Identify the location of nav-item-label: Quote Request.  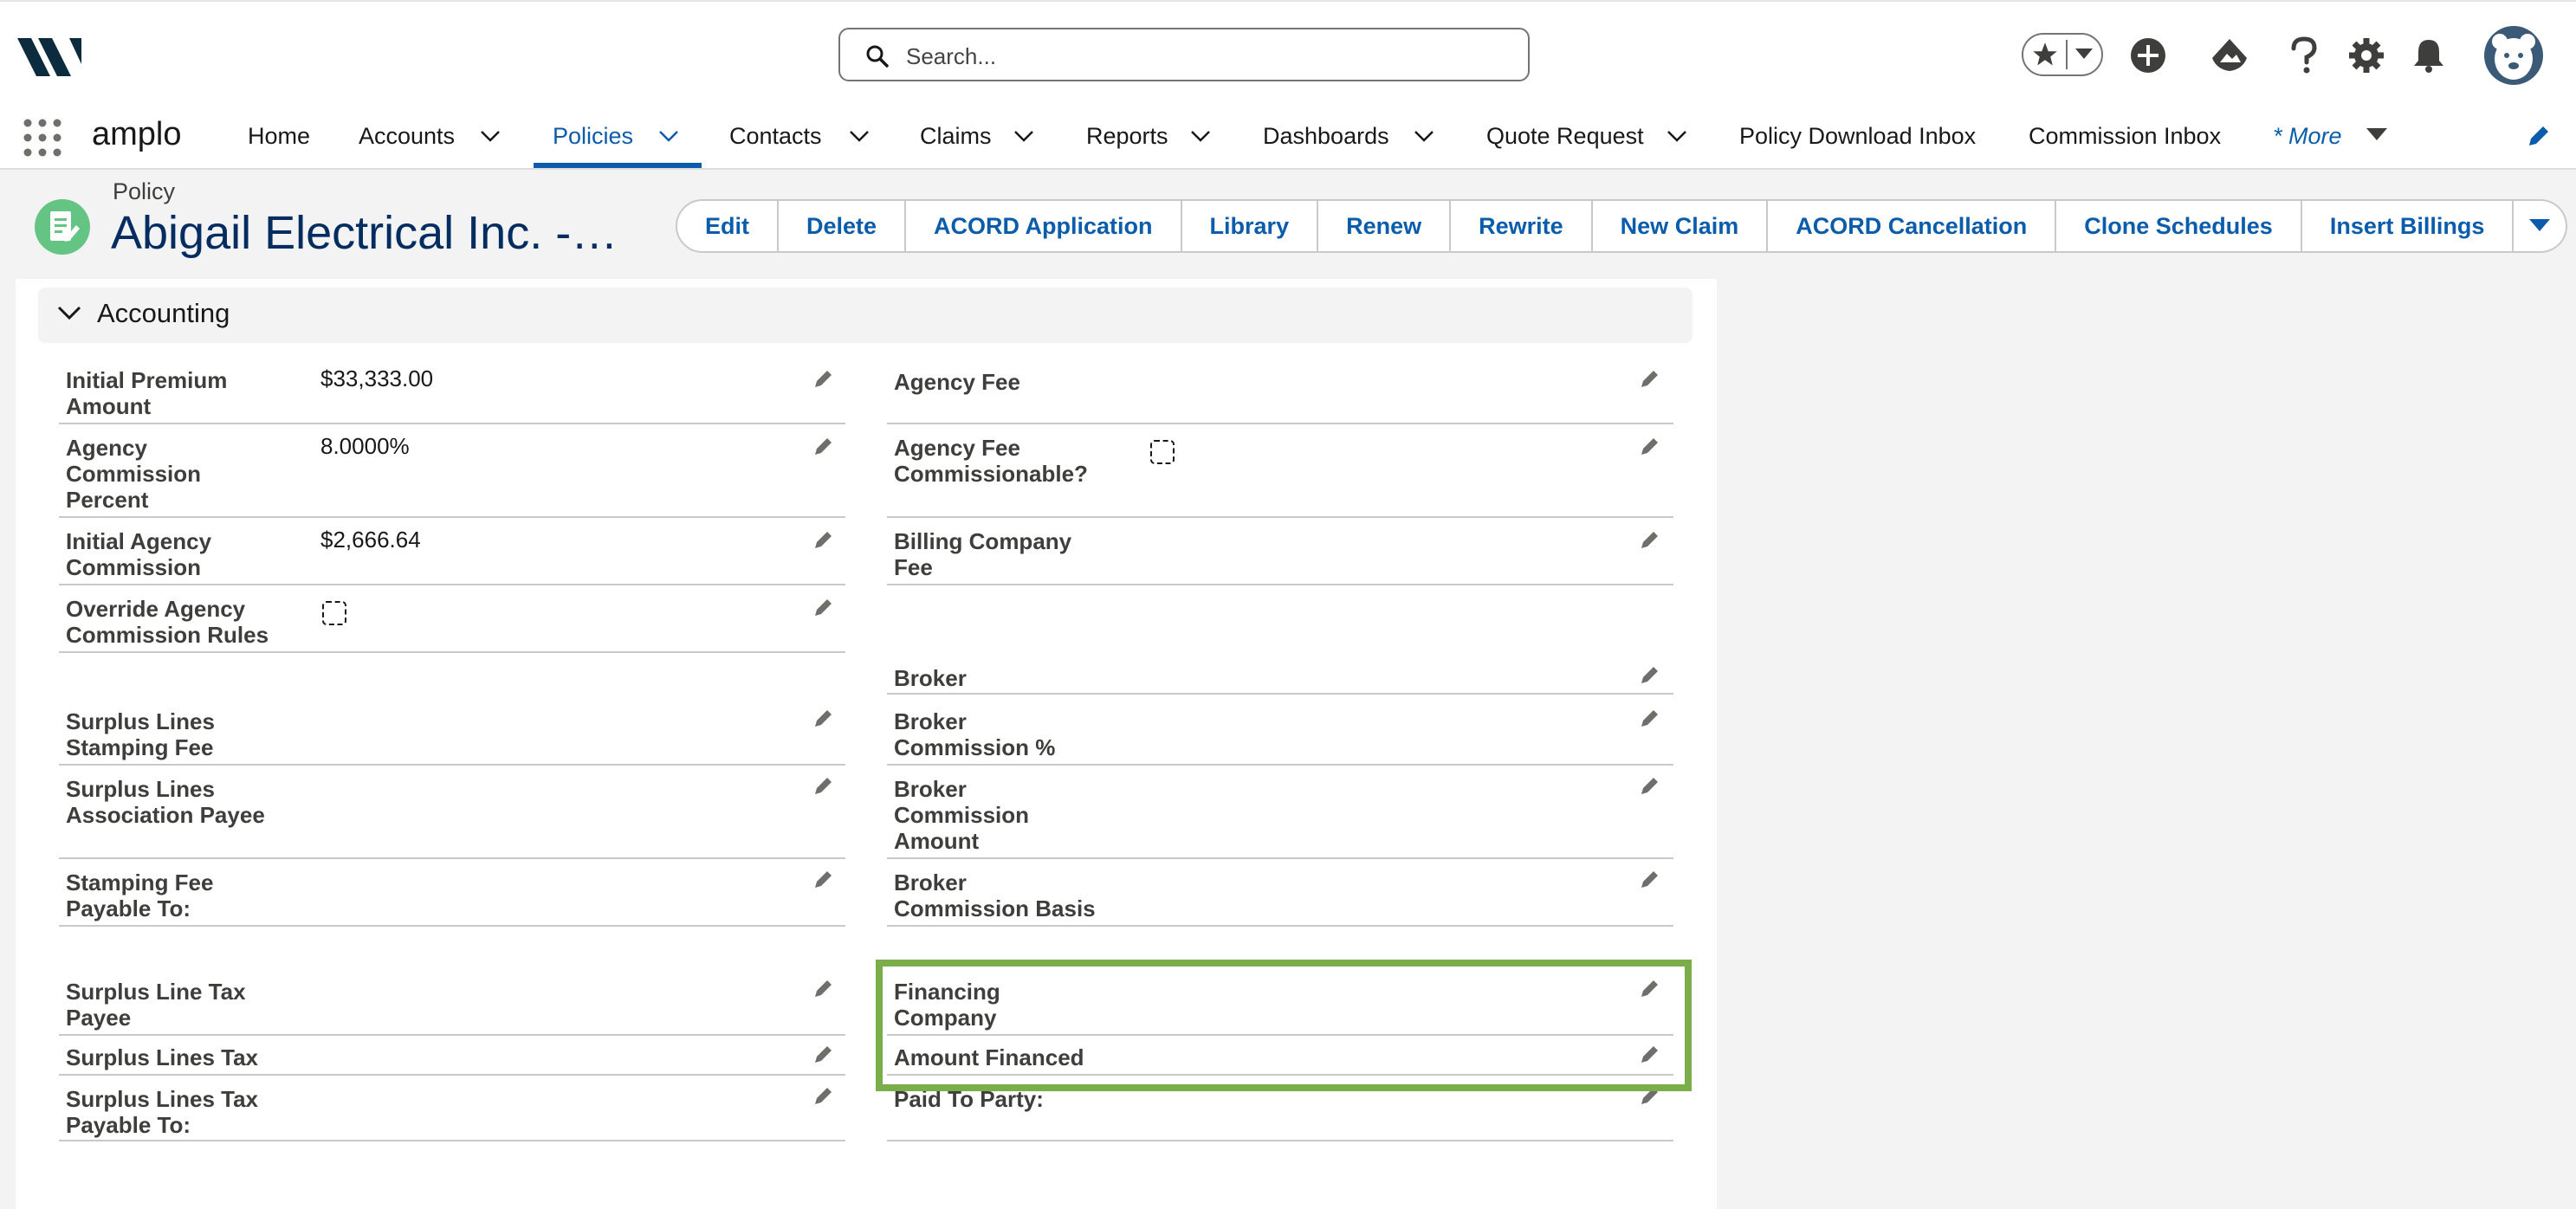
(1565, 136).